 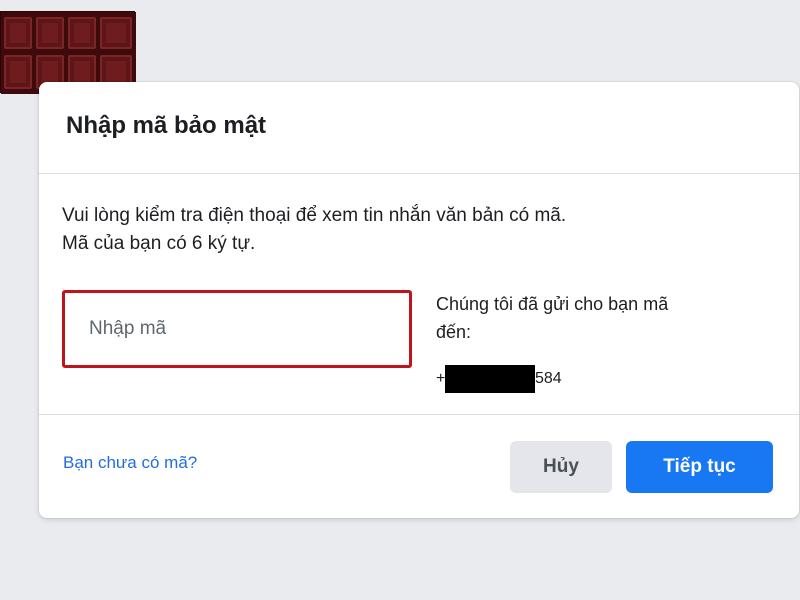 What do you see at coordinates (606, 318) in the screenshot?
I see `code-sent-info: Chúng tôi đã gửi cho bạn mã đến:` at bounding box center [606, 318].